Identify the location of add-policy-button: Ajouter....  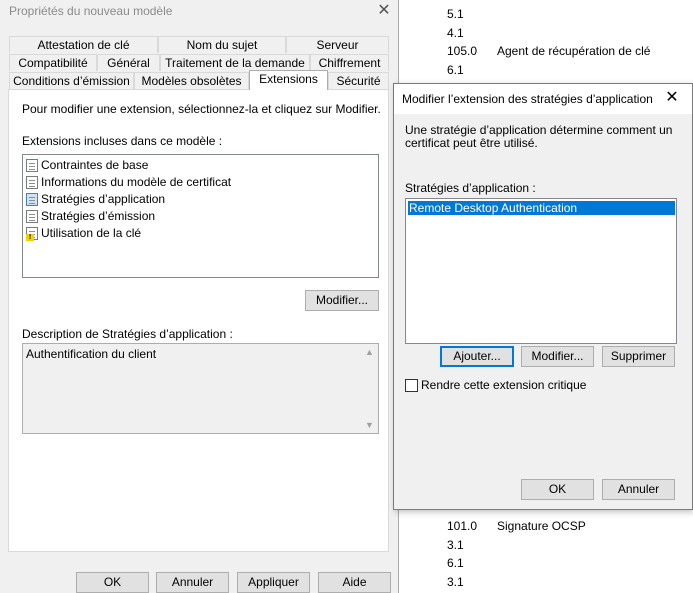
(477, 356).